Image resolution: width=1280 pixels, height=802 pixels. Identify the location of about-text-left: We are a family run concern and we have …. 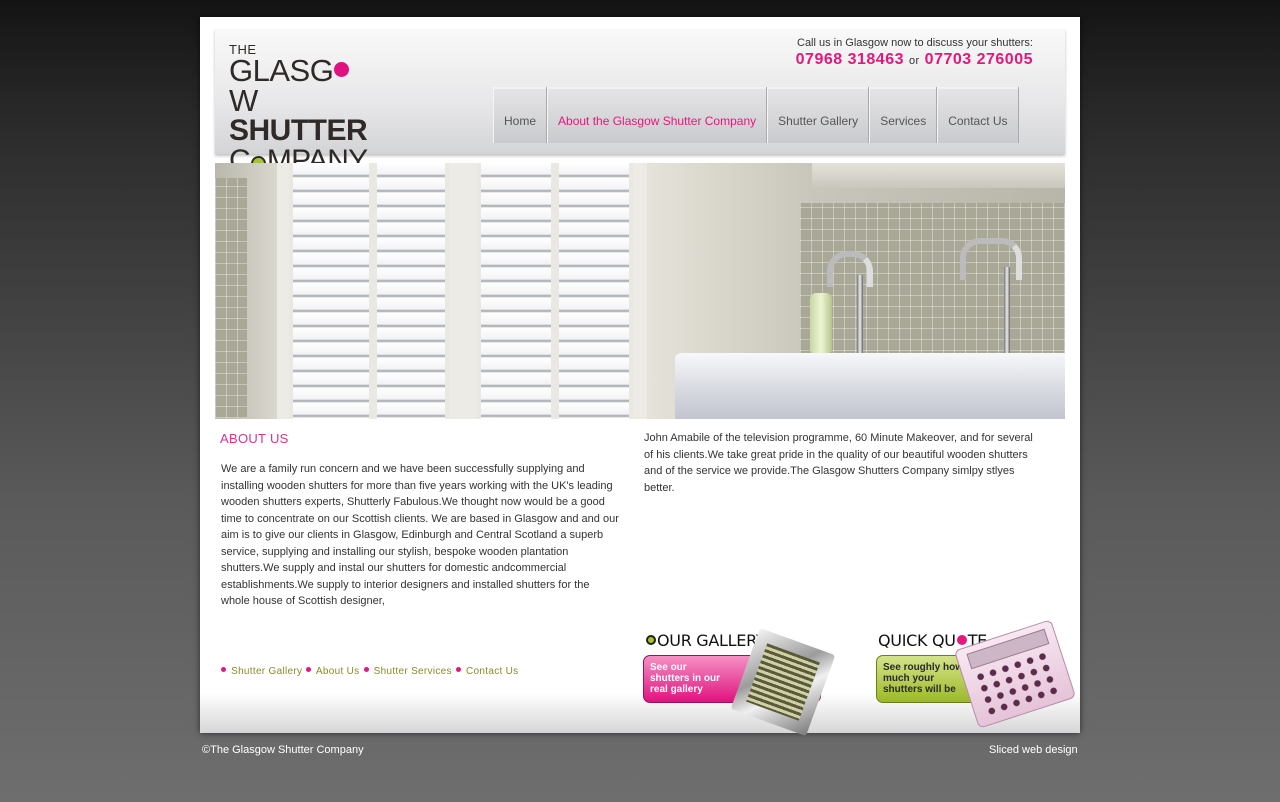
(420, 535).